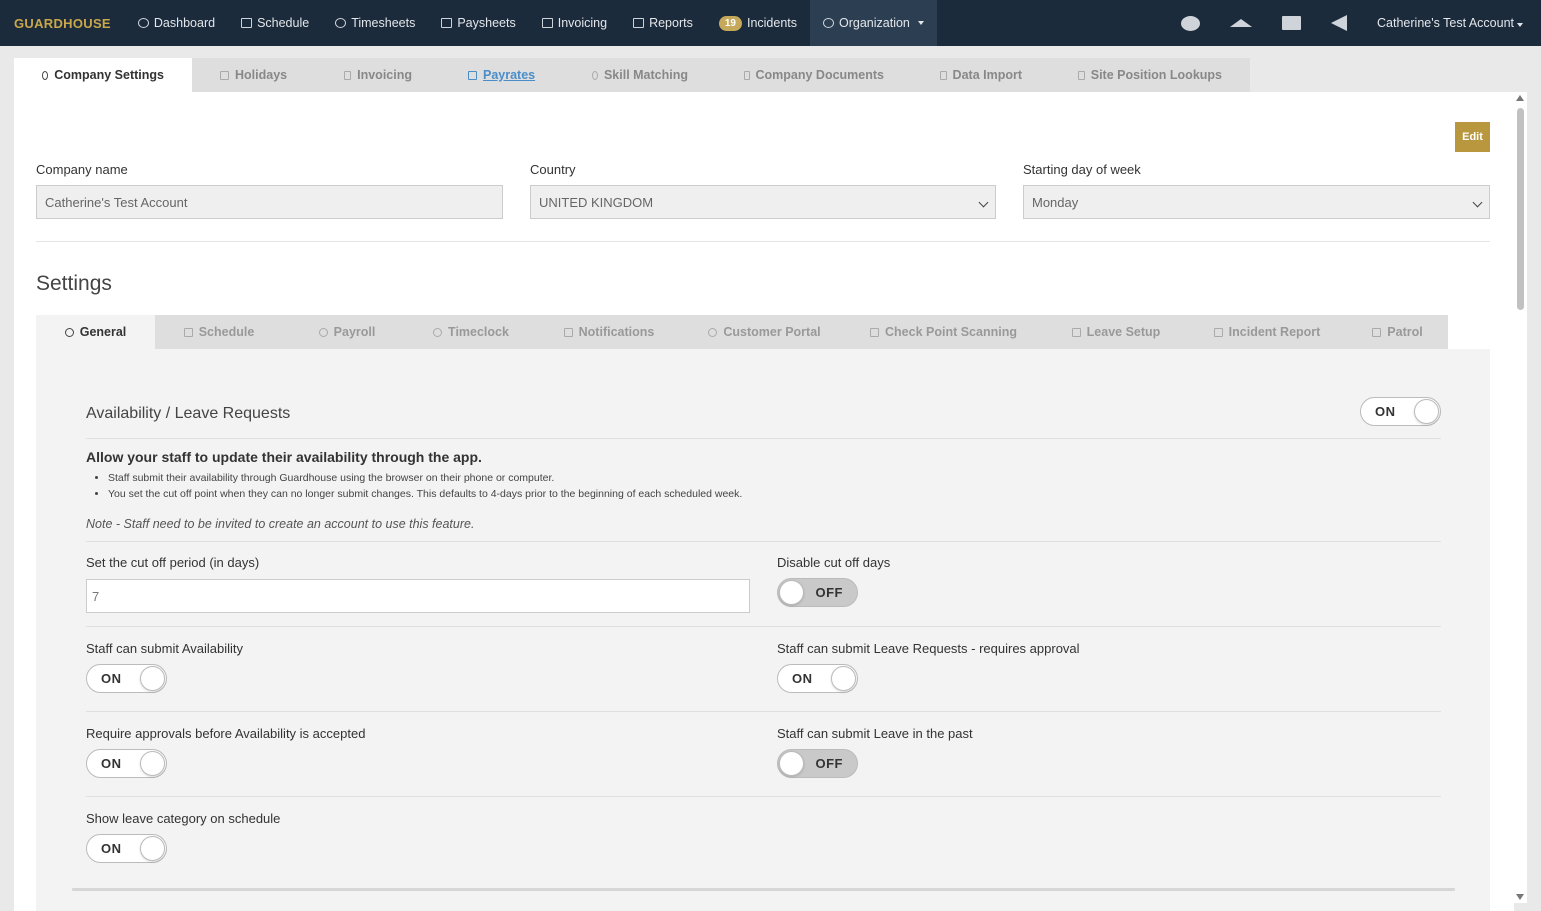  Describe the element at coordinates (639, 23) in the screenshot. I see `table-icon` at that location.